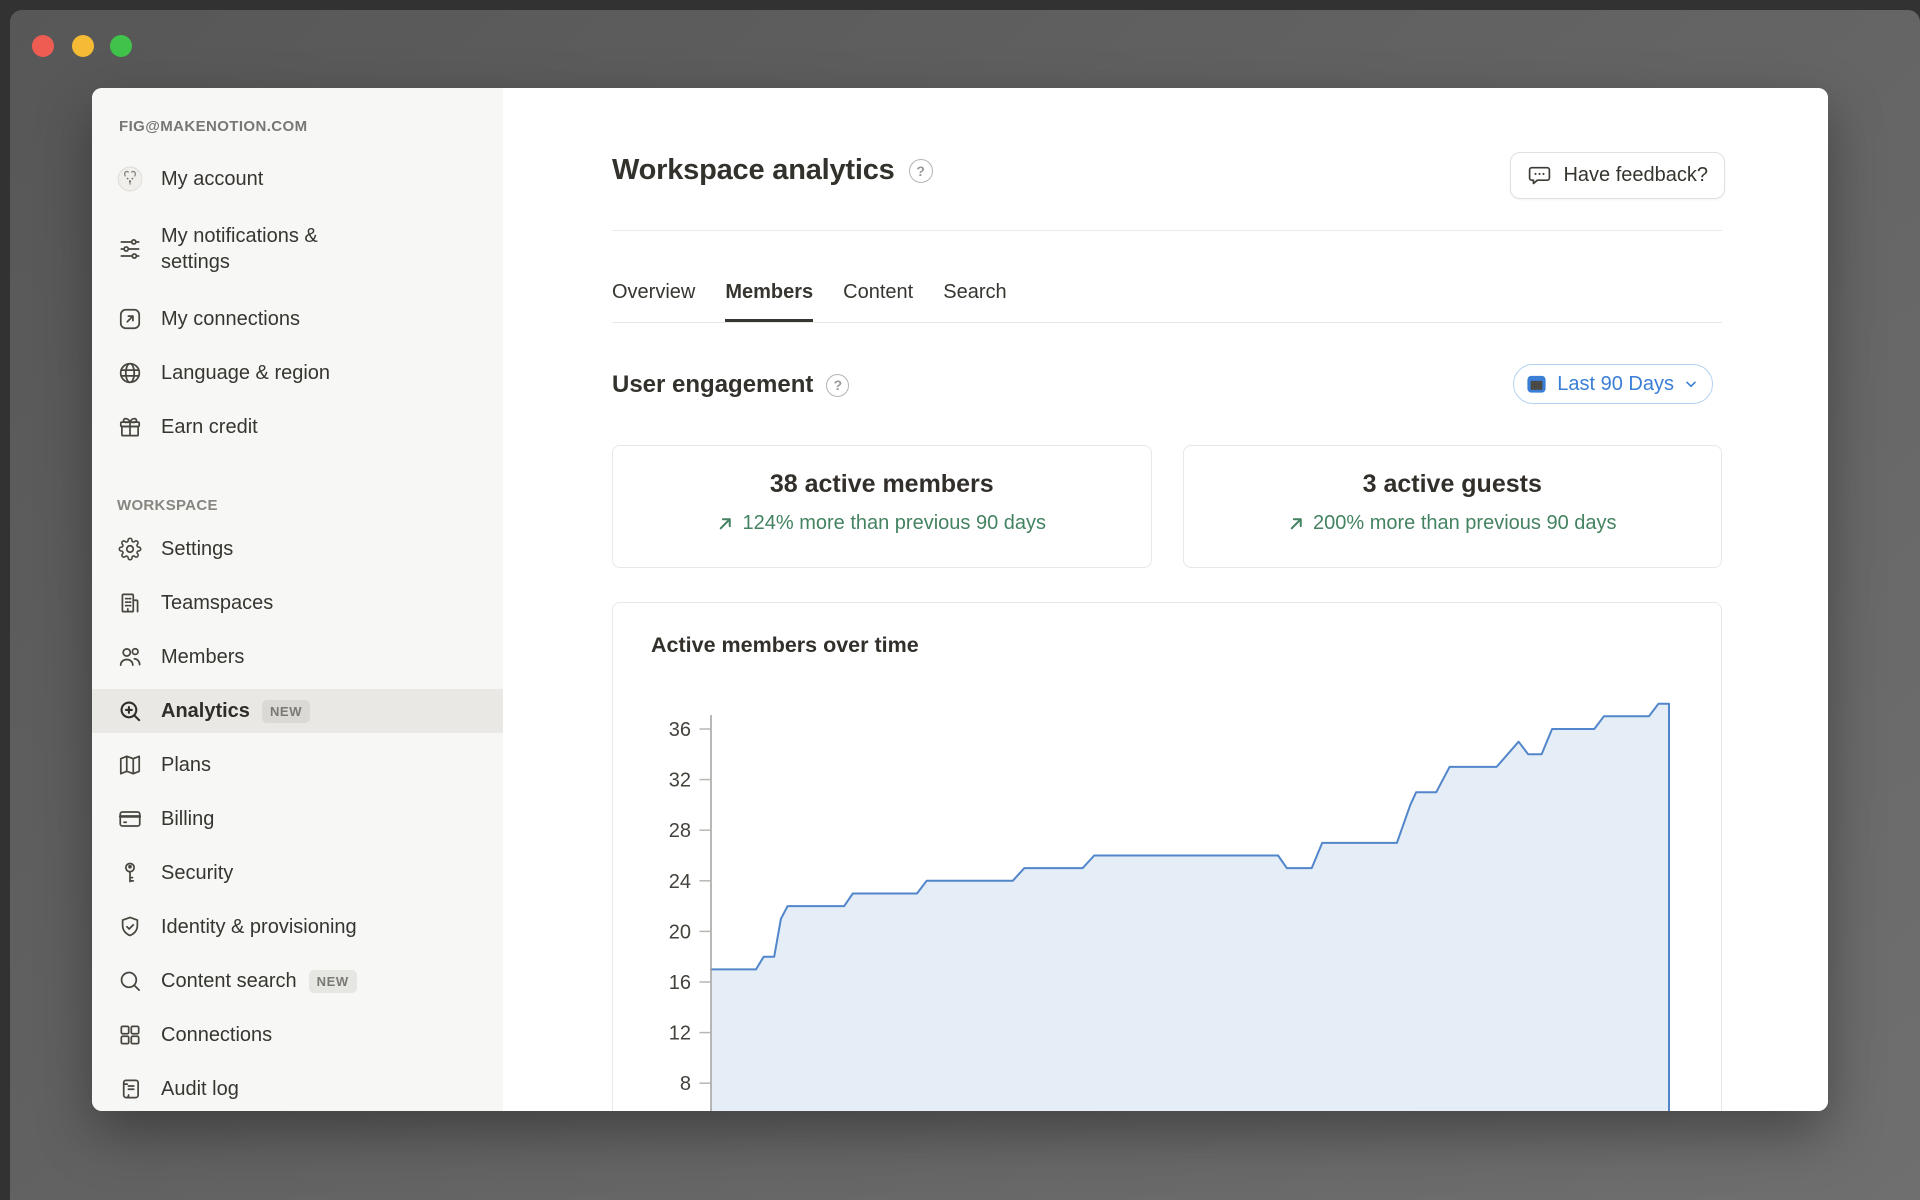 This screenshot has height=1200, width=1920. Describe the element at coordinates (197, 549) in the screenshot. I see `sidebar-item-label: Settings` at that location.